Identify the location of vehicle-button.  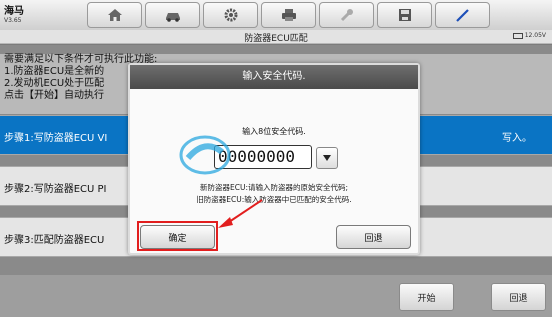
(172, 15).